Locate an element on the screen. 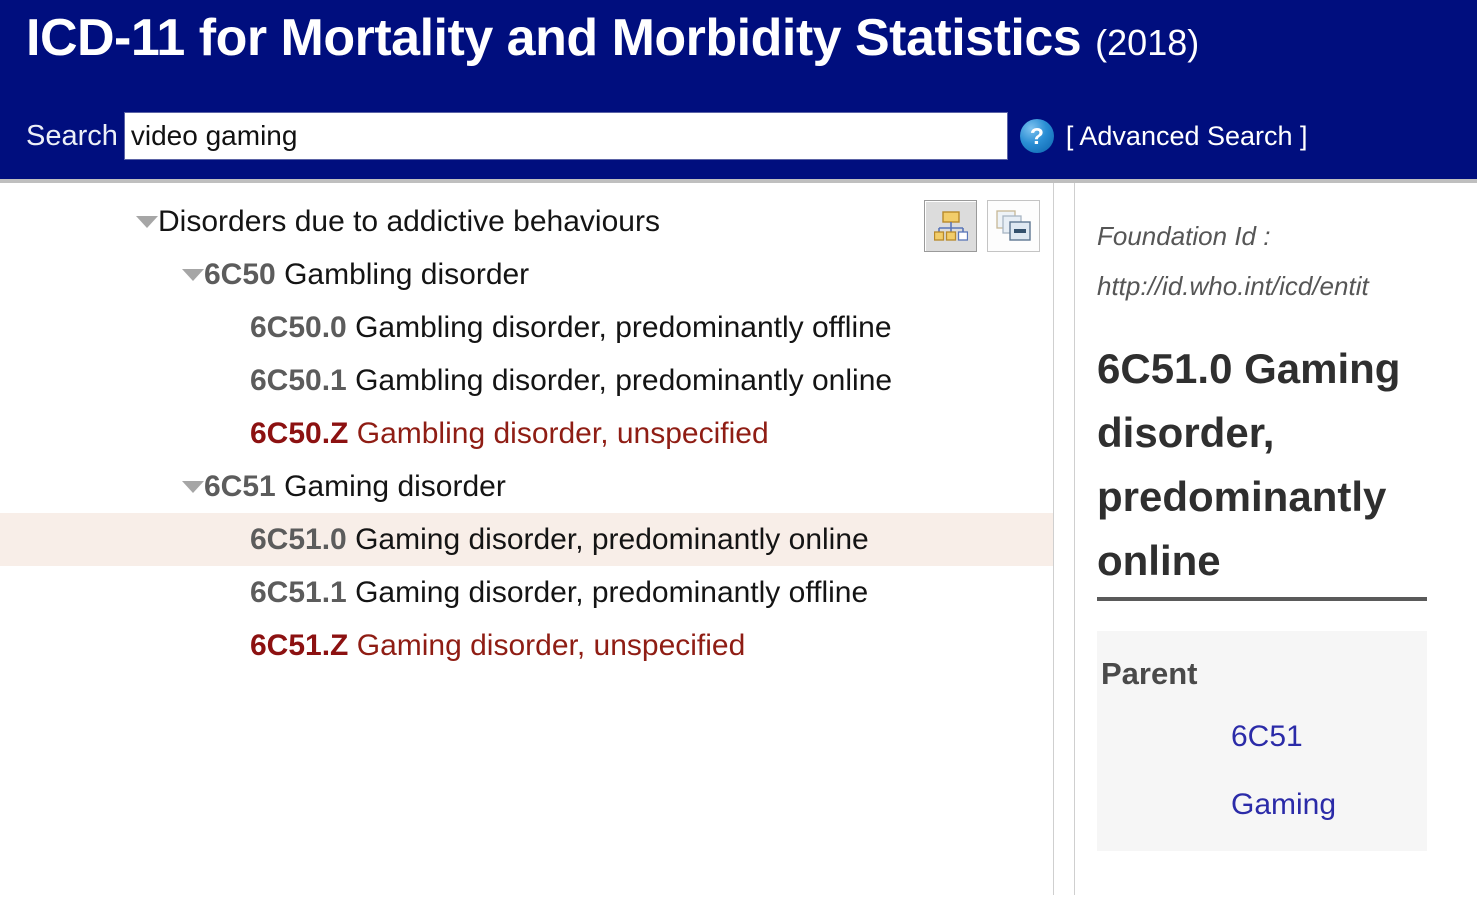 The height and width of the screenshot is (899, 1477). page-title-year: (2018) is located at coordinates (1147, 42).